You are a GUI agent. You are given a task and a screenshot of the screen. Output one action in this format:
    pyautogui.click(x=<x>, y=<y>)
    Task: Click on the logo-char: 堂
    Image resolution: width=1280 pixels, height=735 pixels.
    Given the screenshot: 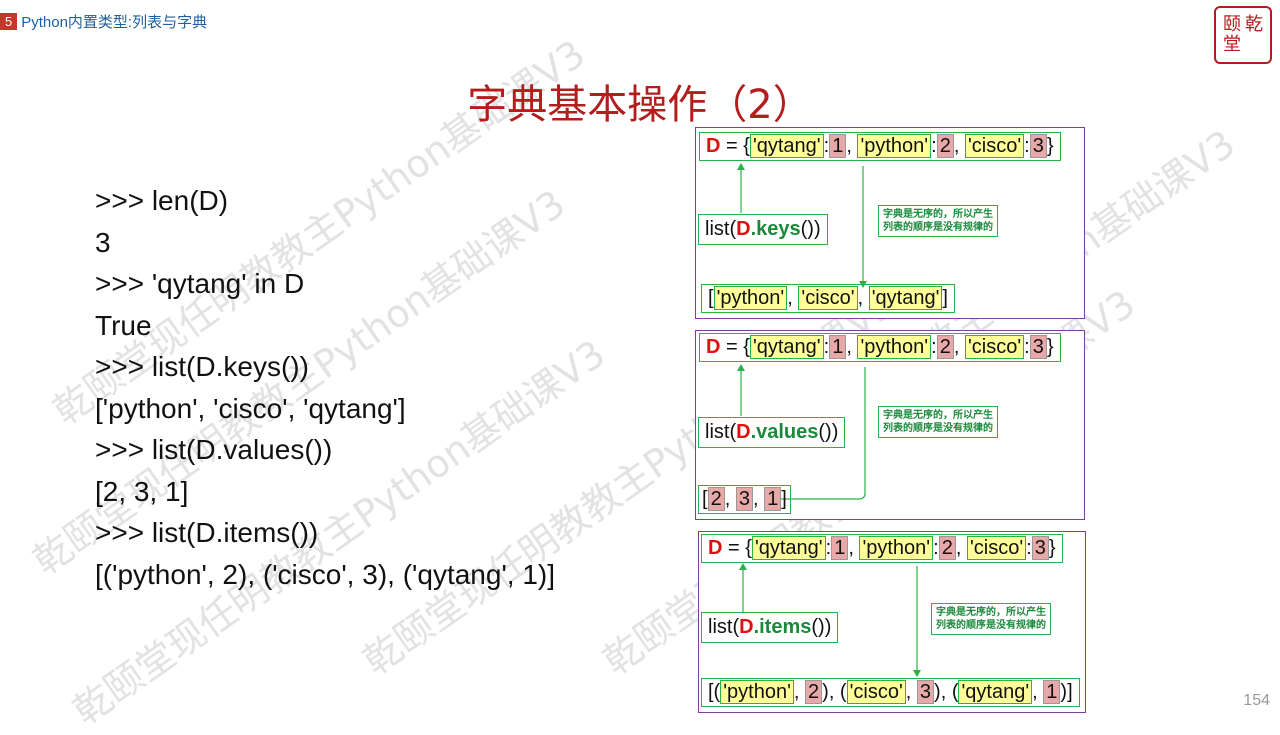 What is the action you would take?
    pyautogui.click(x=1232, y=44)
    